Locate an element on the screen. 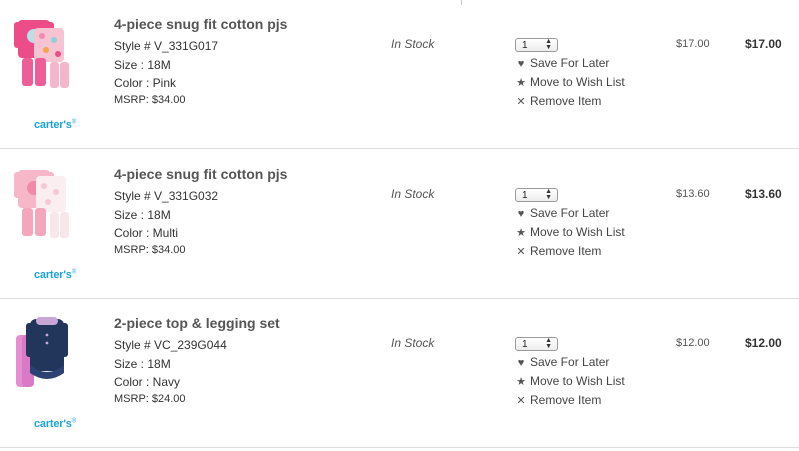 This screenshot has width=799, height=451. product-color: Color : Multi is located at coordinates (146, 233).